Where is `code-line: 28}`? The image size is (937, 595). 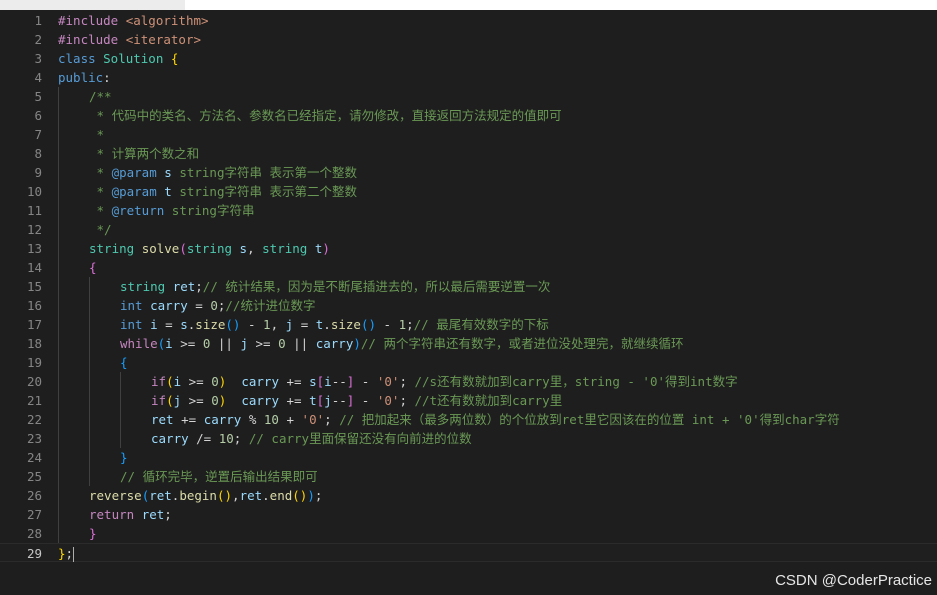
code-line: 28} is located at coordinates (468, 533).